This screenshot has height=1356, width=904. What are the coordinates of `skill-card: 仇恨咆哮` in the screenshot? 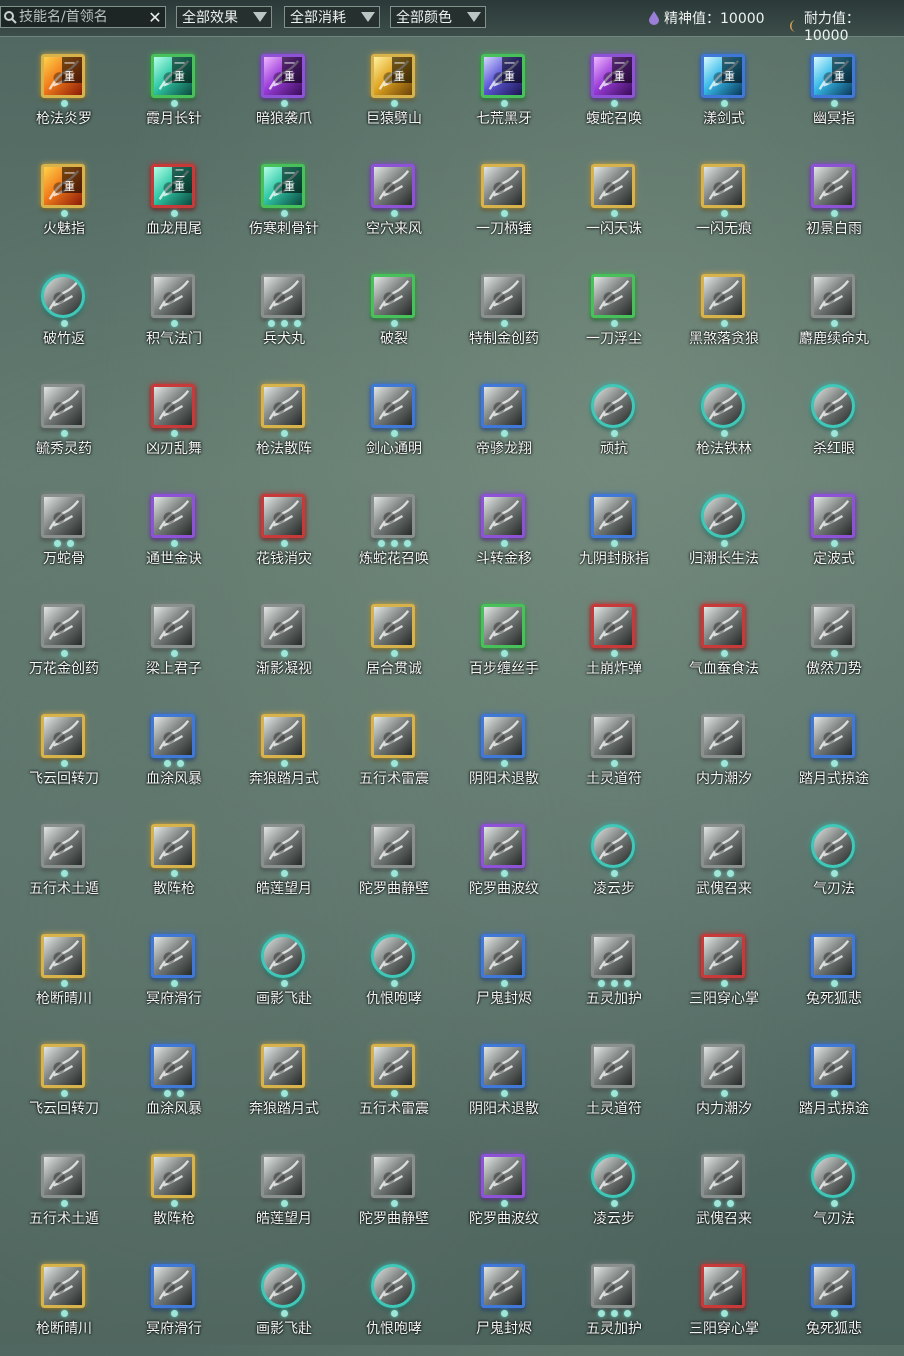 It's located at (394, 1301).